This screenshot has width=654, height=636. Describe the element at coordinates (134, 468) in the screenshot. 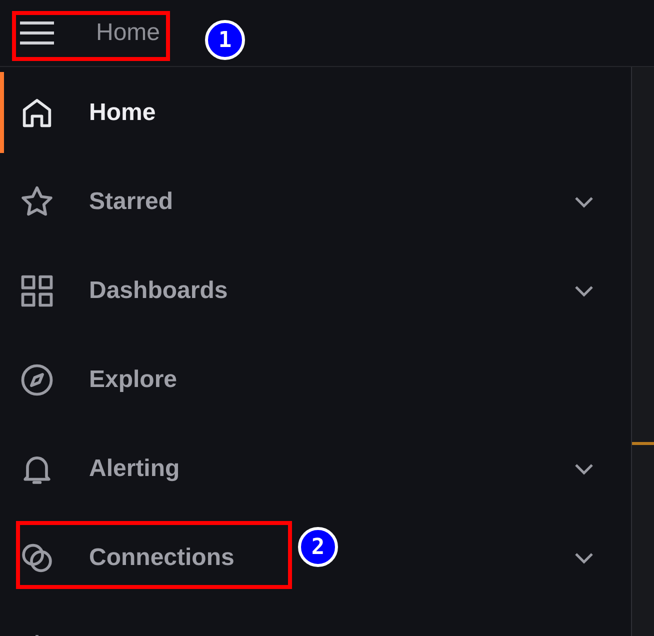

I see `nav-link: Alerting` at that location.